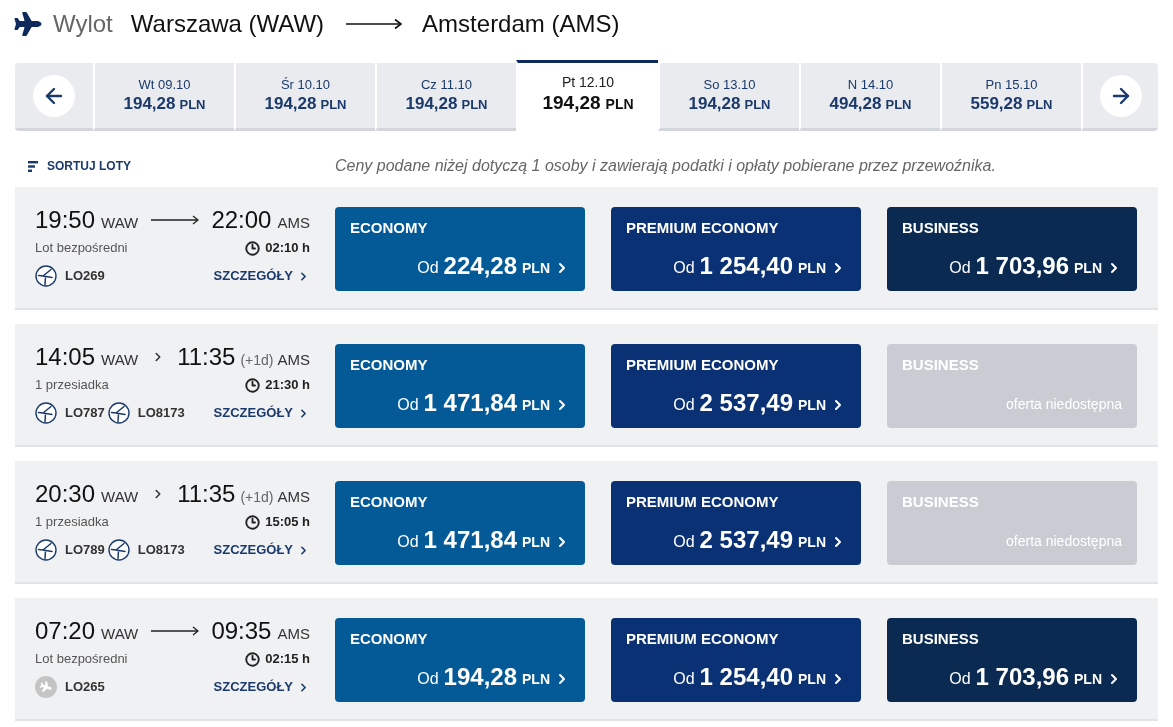  Describe the element at coordinates (521, 24) in the screenshot. I see `destination-city: Amsterdam (AMS)` at that location.